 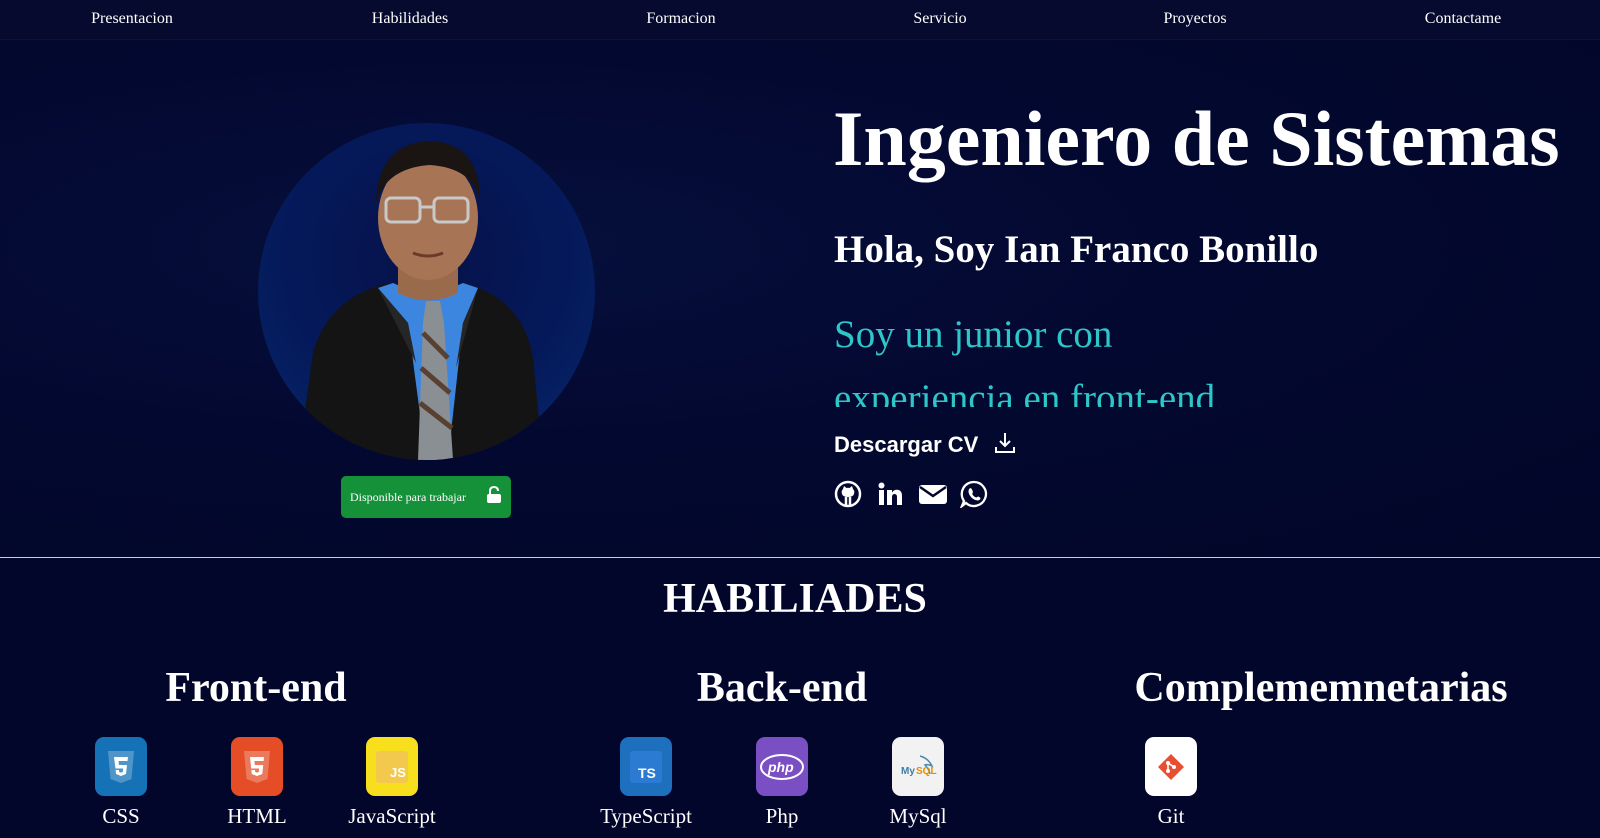 I want to click on skill-name: Git, so click(x=1171, y=816).